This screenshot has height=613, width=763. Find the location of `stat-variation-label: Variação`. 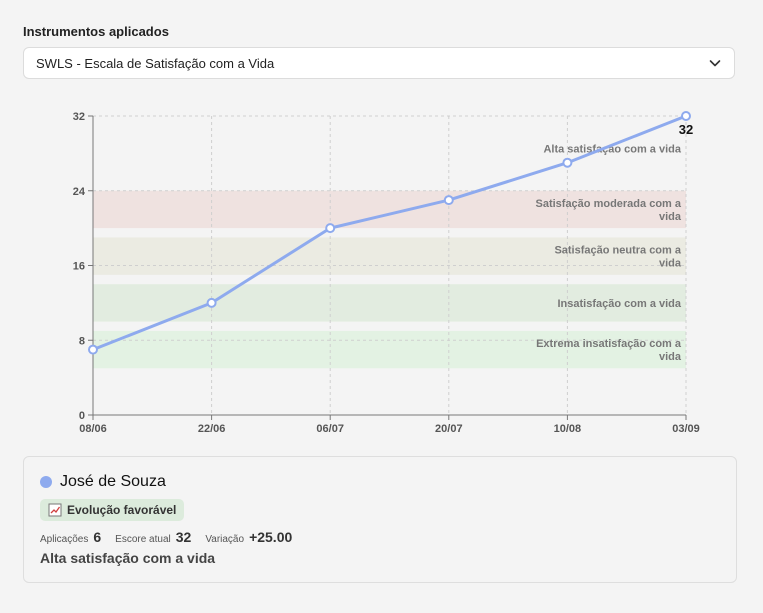

stat-variation-label: Variação is located at coordinates (225, 539).